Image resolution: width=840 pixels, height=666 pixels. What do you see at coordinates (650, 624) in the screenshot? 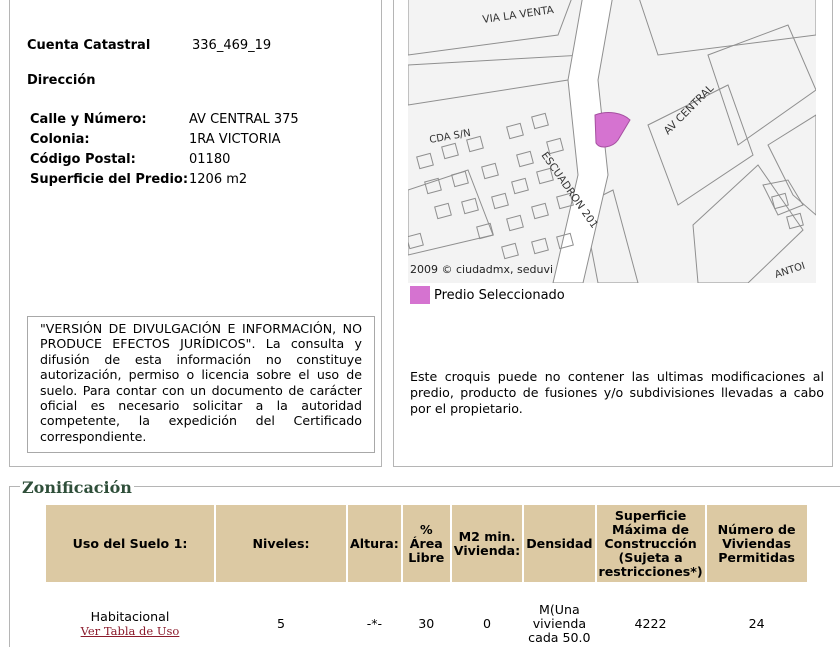
I see `cell-superficie-maxima: 4222` at bounding box center [650, 624].